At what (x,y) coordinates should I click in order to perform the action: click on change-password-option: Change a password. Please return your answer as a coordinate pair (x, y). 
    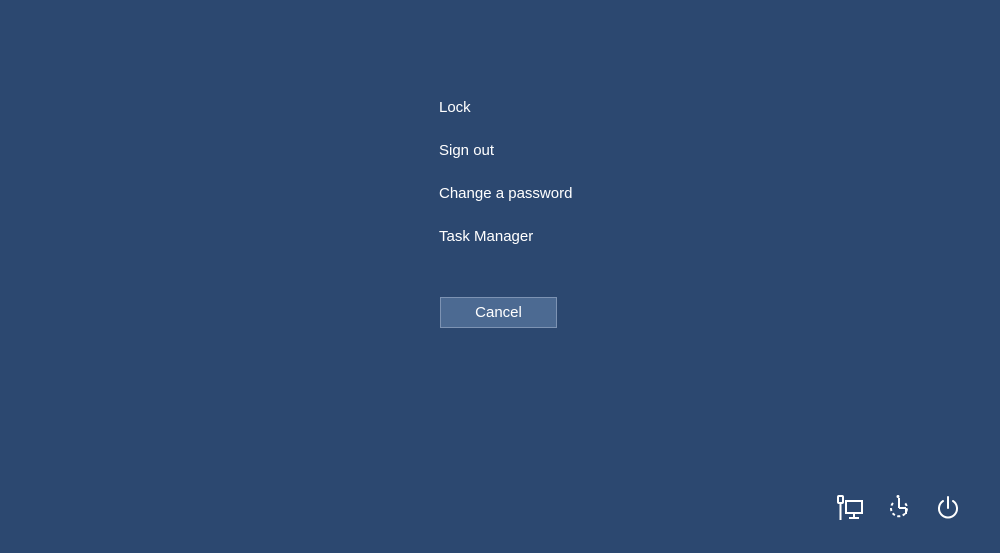
    Looking at the image, I should click on (505, 194).